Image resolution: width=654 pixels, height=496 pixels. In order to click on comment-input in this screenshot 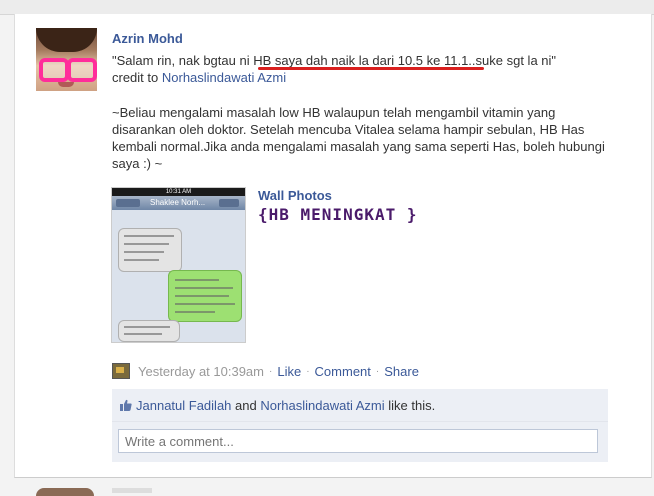, I will do `click(358, 441)`.